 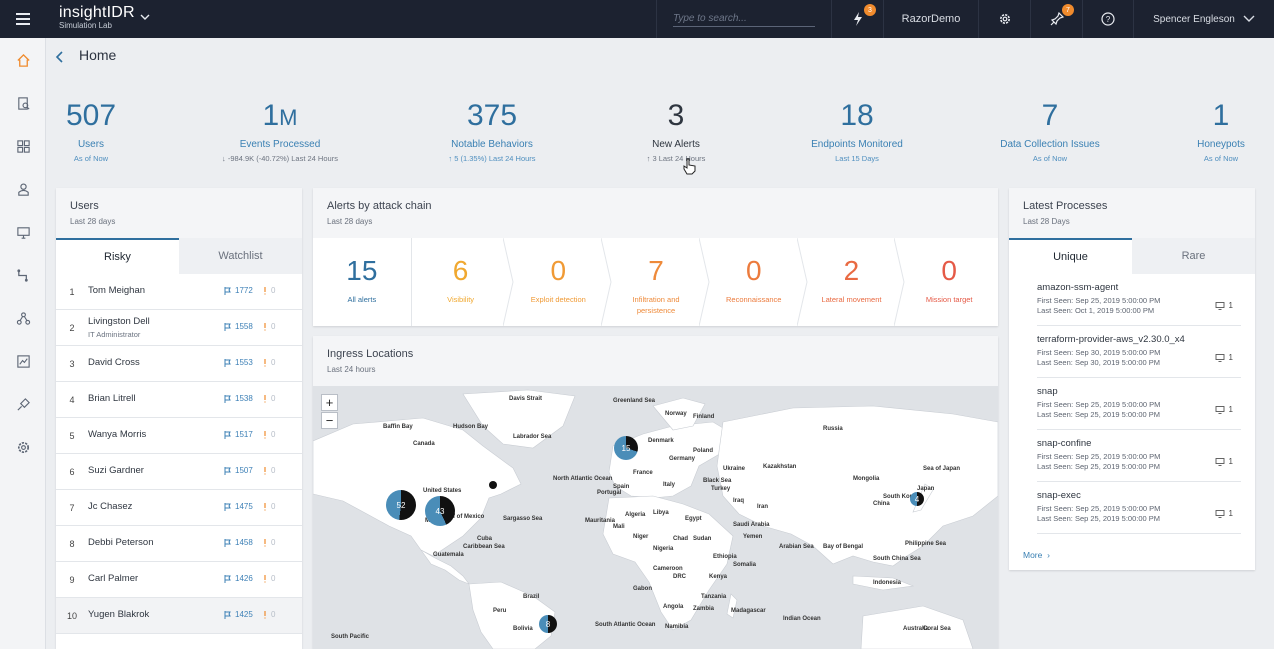 I want to click on menu-button, so click(x=23, y=19).